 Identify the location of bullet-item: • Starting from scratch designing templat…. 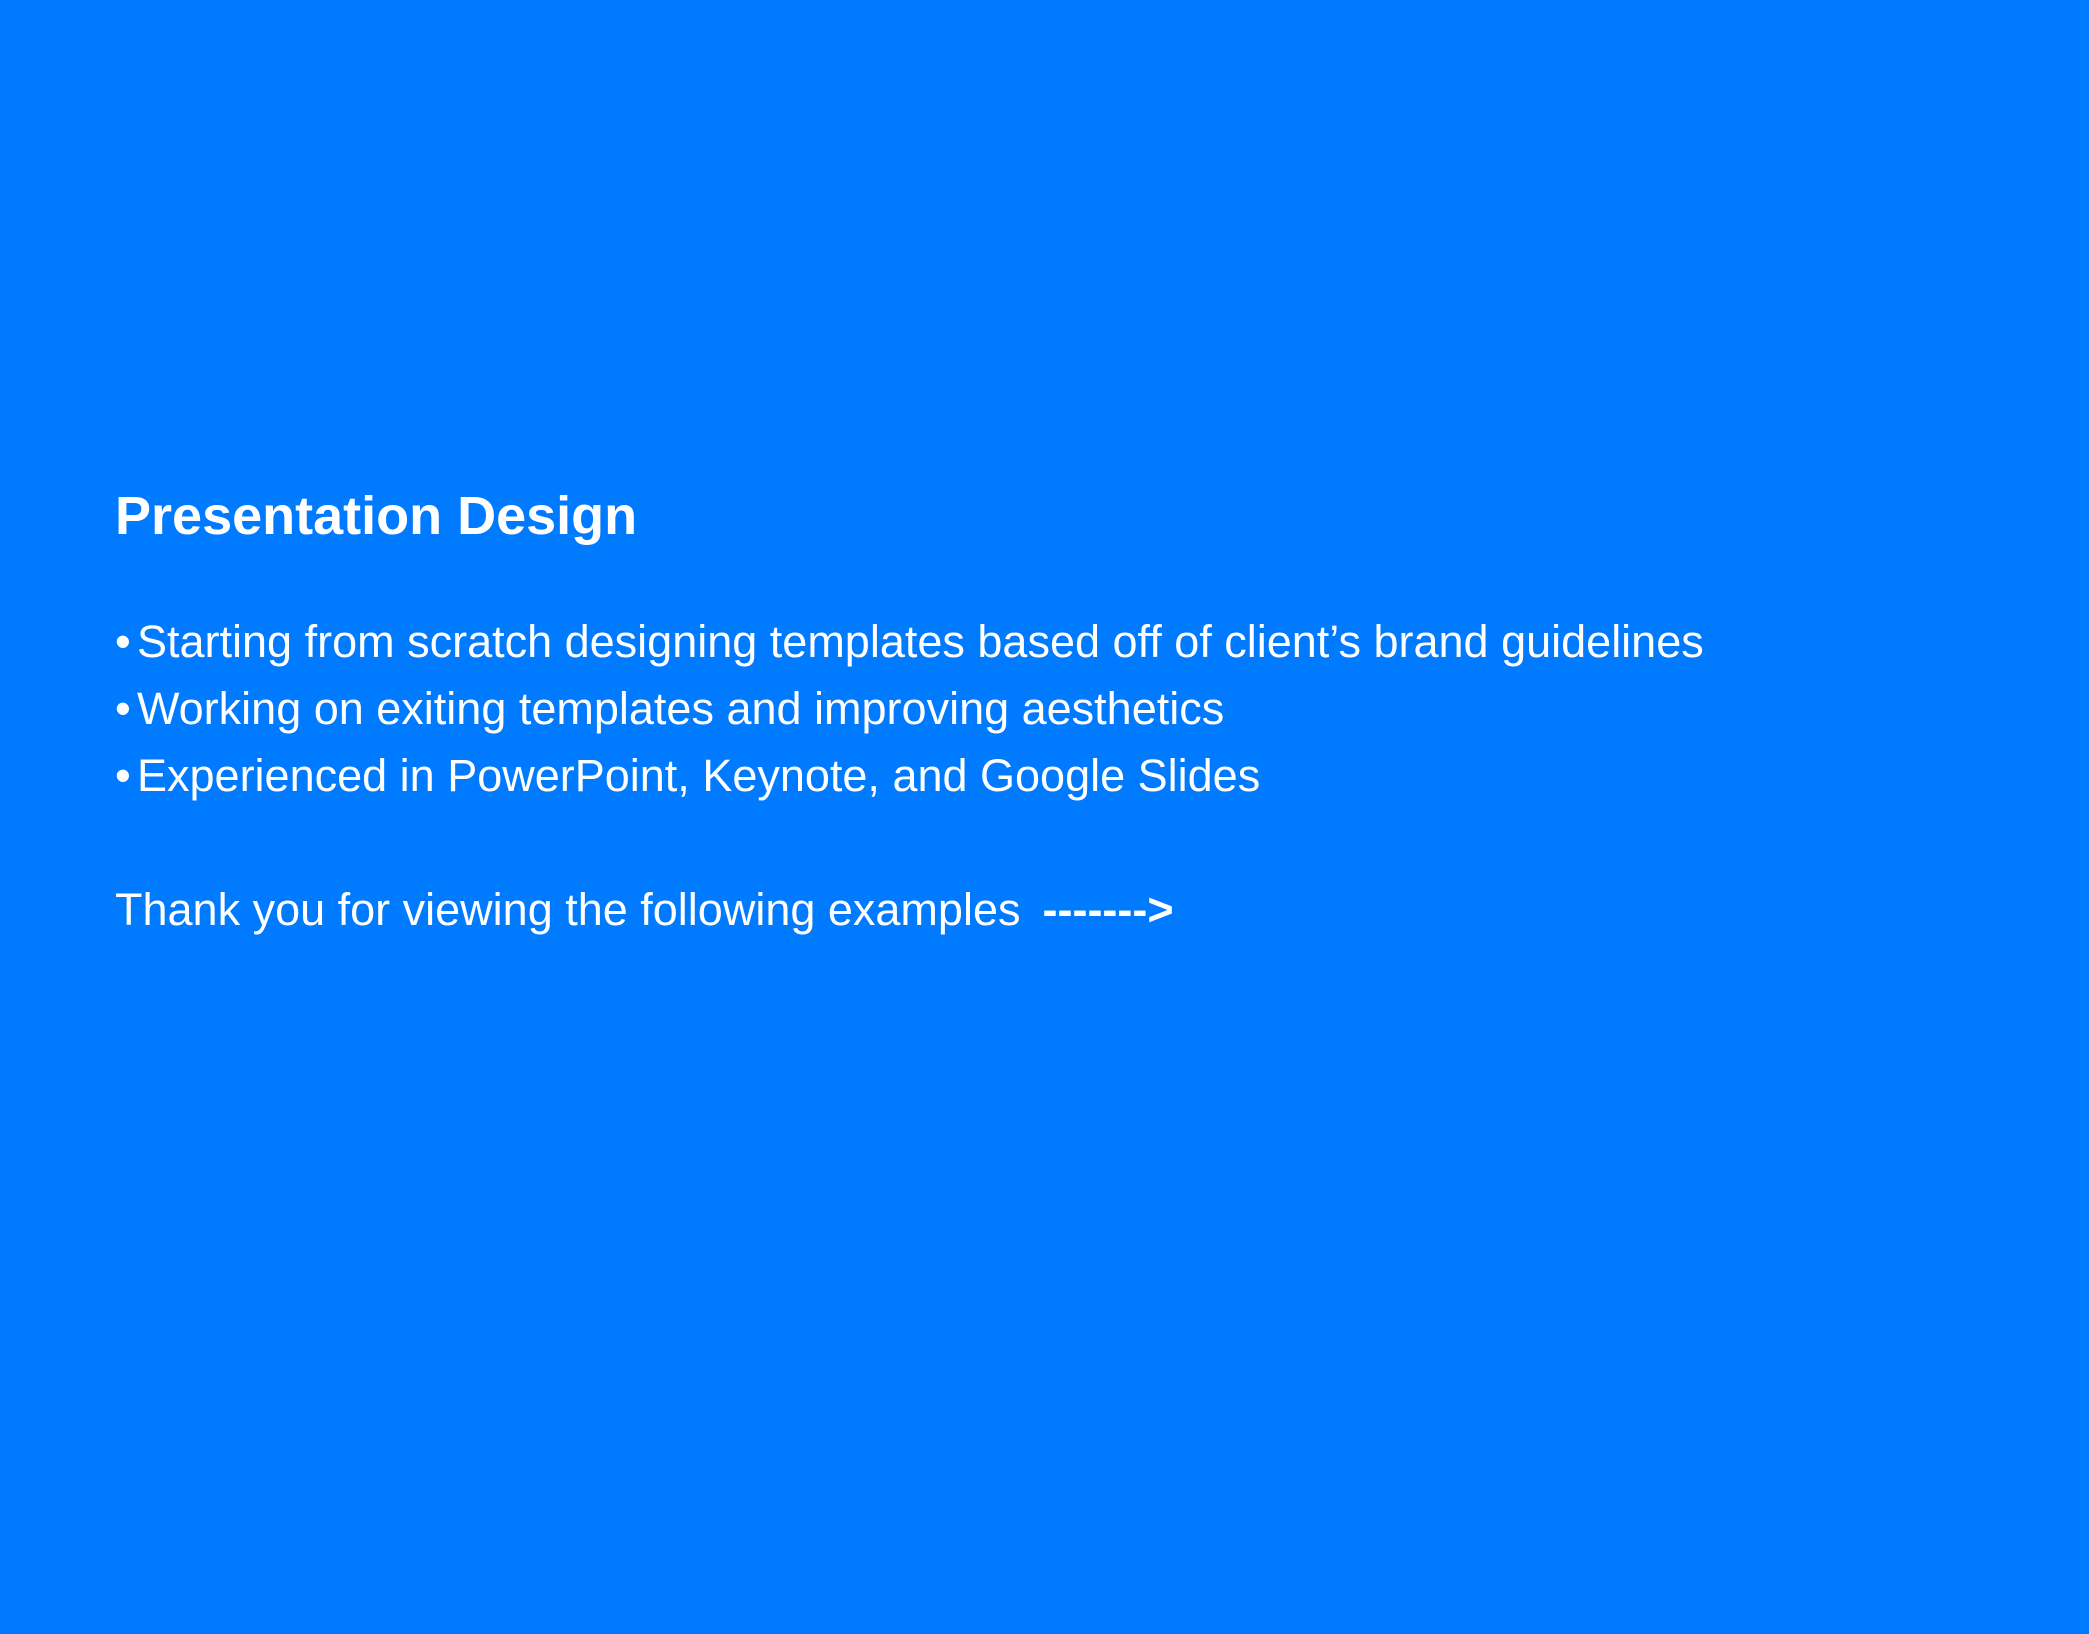
(1065, 641).